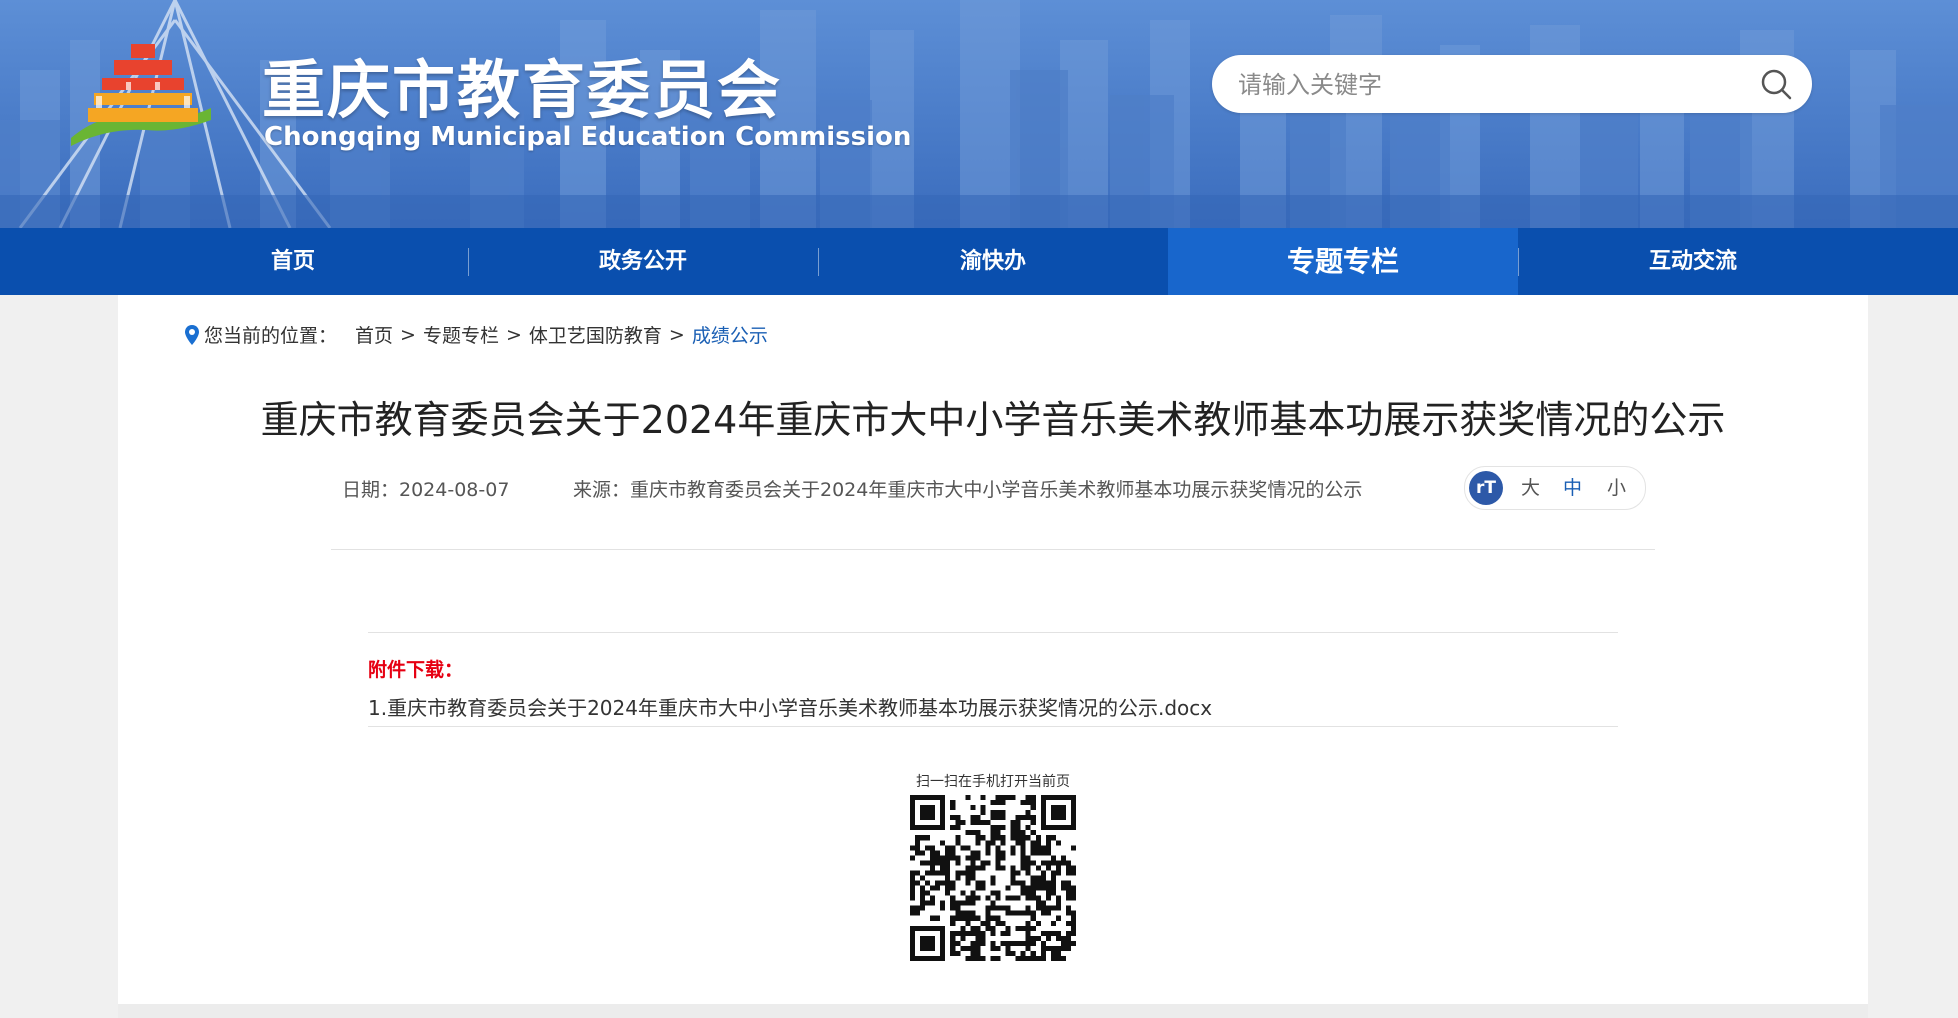  Describe the element at coordinates (1343, 261) in the screenshot. I see `nav-item-special-topics: 专题专栏` at that location.